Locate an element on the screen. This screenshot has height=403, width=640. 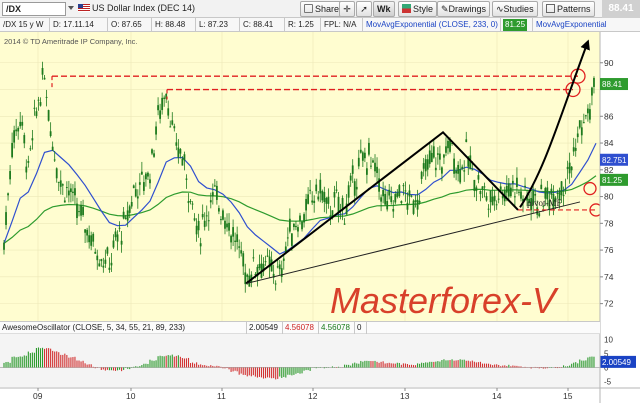
patterns-button: Patterns is located at coordinates (568, 9).